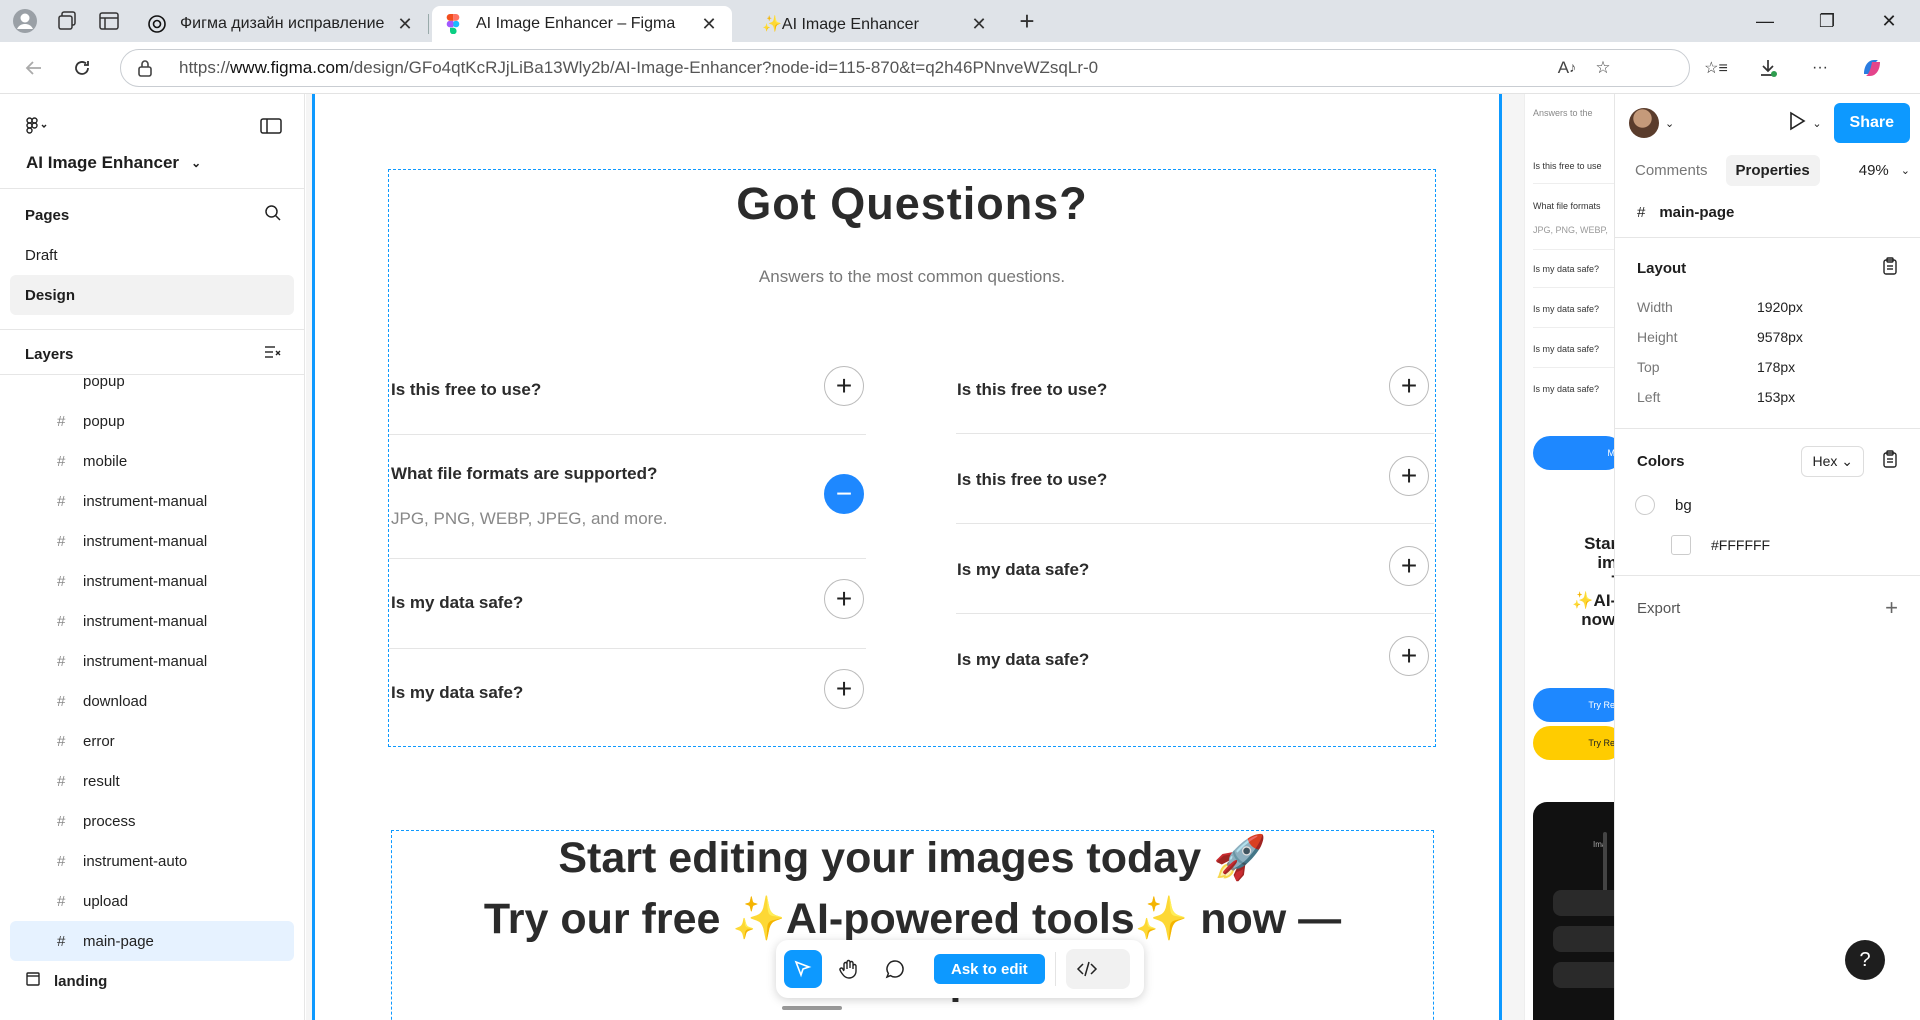 This screenshot has height=1020, width=1920. What do you see at coordinates (152, 255) in the screenshot?
I see `page-draft: Draft` at bounding box center [152, 255].